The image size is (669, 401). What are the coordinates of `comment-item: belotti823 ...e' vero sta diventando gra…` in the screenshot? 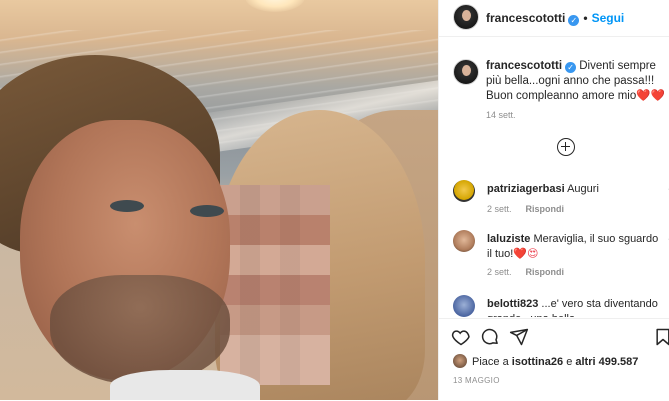 It's located at (560, 306).